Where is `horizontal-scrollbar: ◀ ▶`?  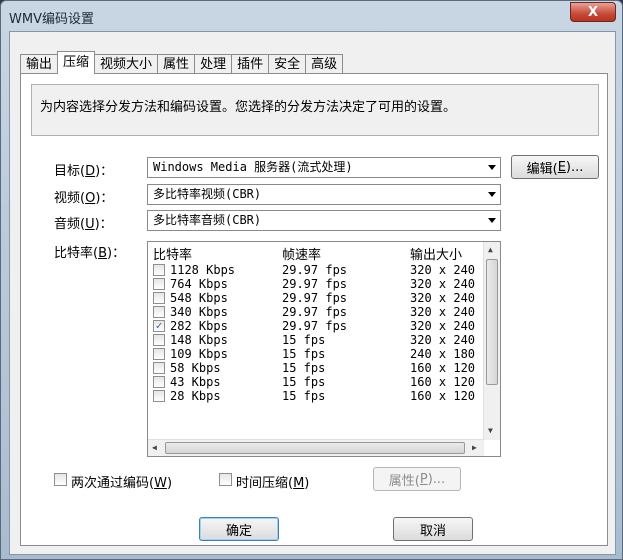 horizontal-scrollbar: ◀ ▶ is located at coordinates (316, 447).